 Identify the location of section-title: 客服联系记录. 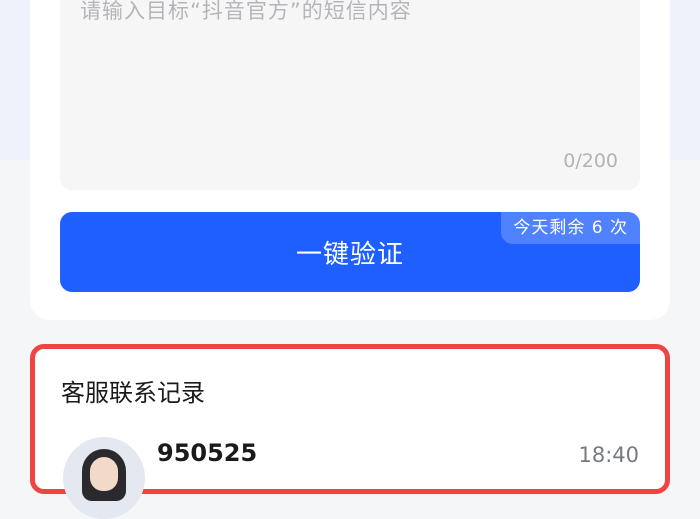
(133, 393).